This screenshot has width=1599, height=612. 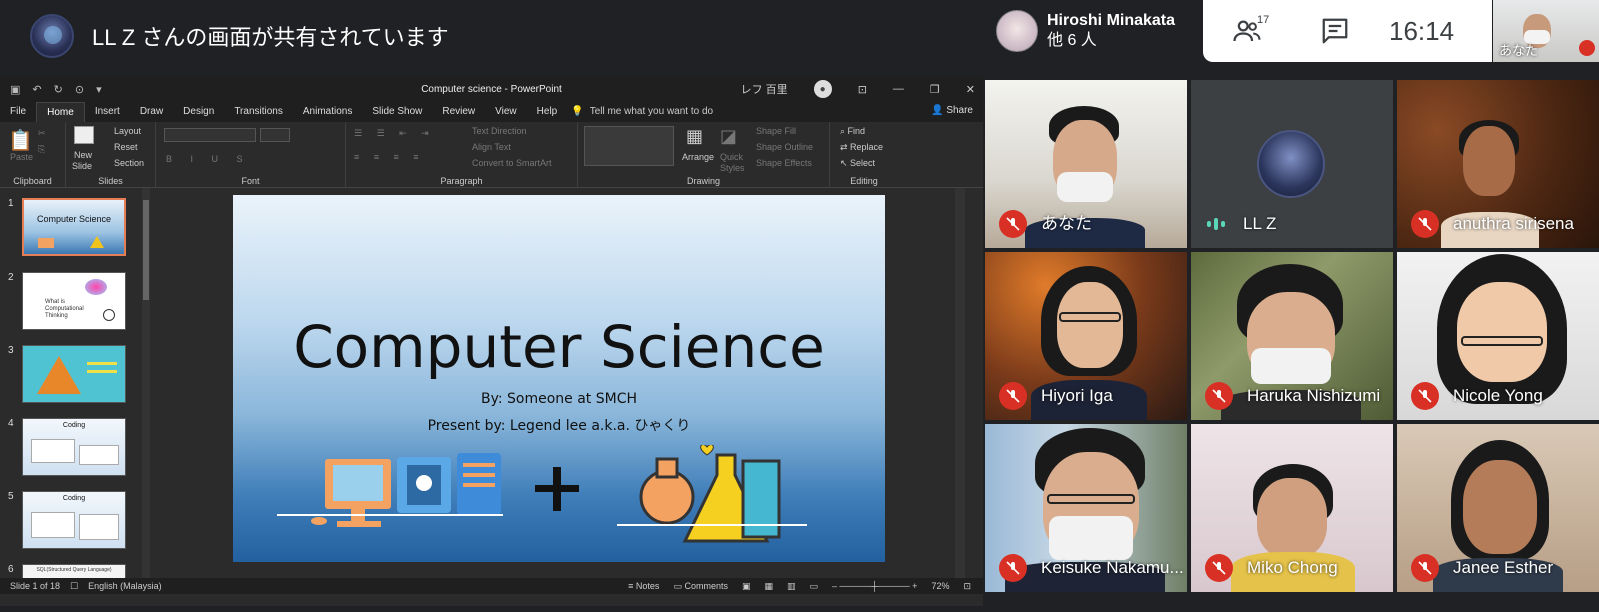 What do you see at coordinates (857, 163) in the screenshot?
I see `select-button: ↖ Select` at bounding box center [857, 163].